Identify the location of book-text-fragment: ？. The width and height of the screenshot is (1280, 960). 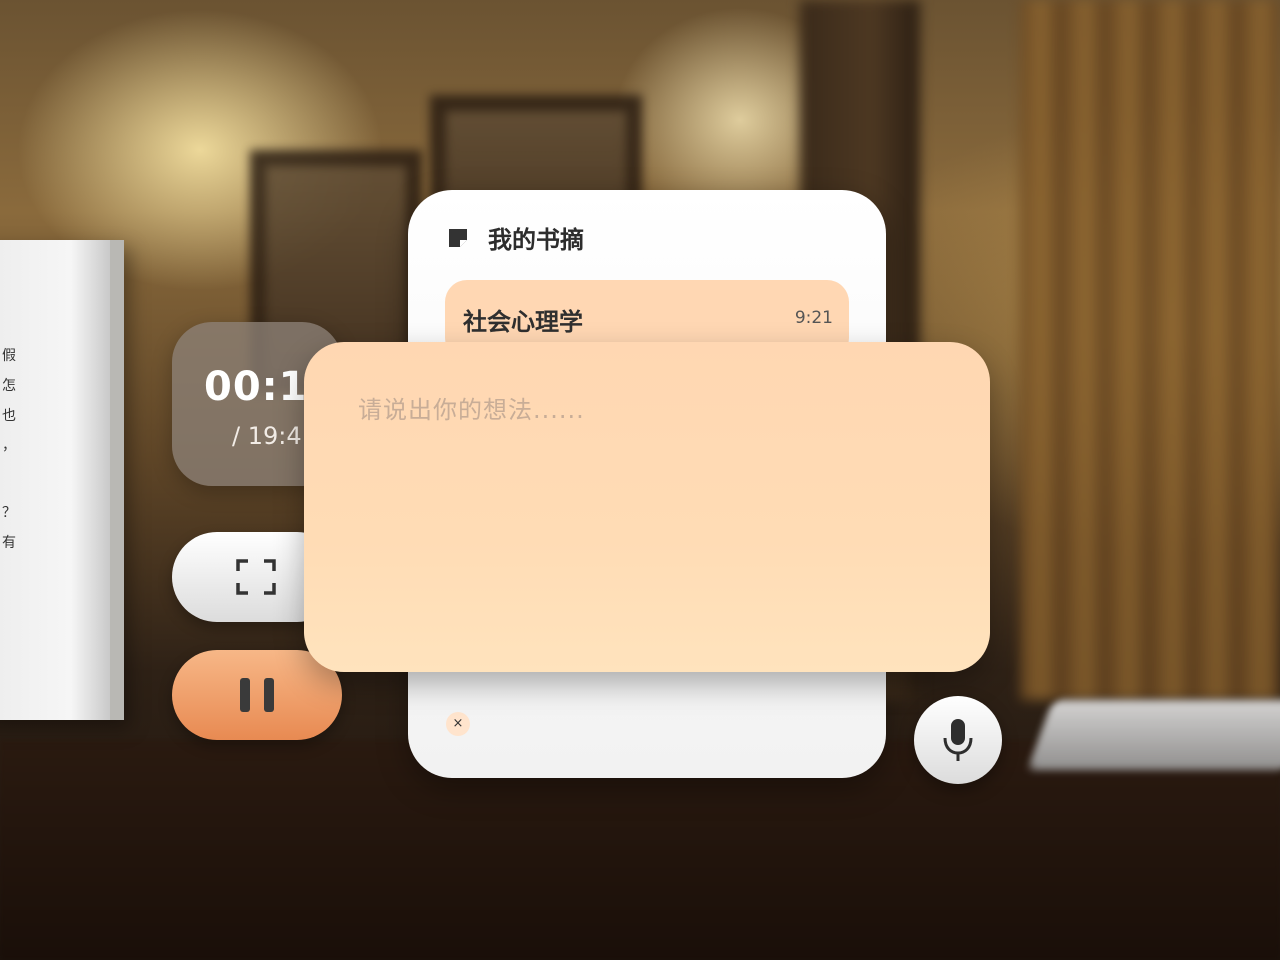
(9, 513).